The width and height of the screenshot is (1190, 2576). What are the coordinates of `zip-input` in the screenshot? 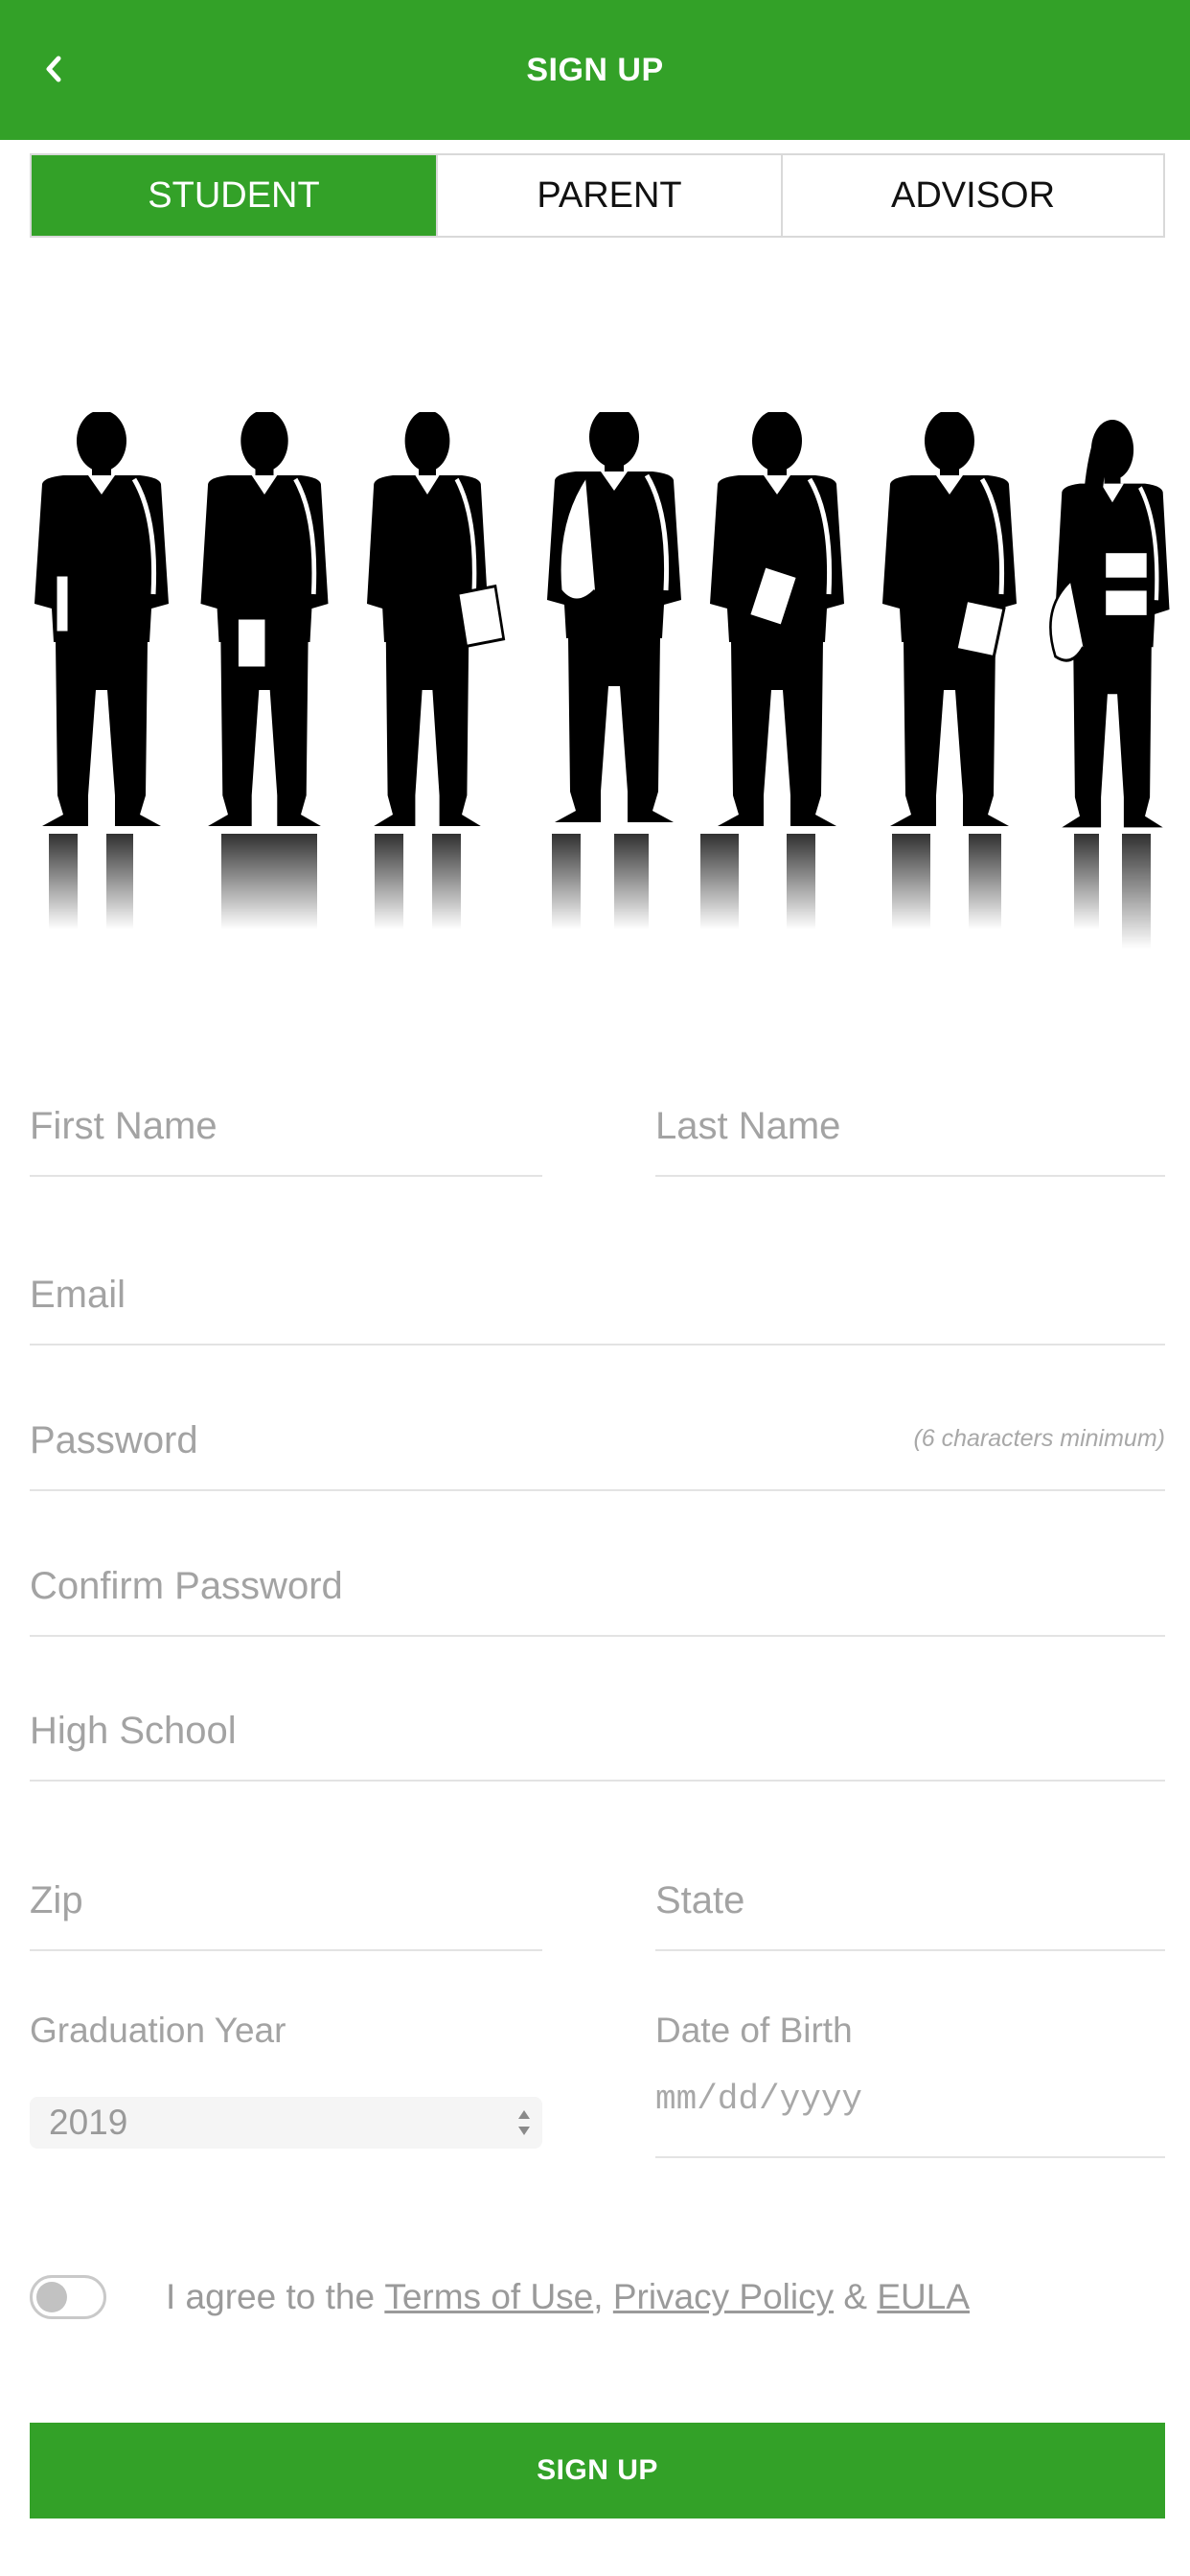 It's located at (286, 1901).